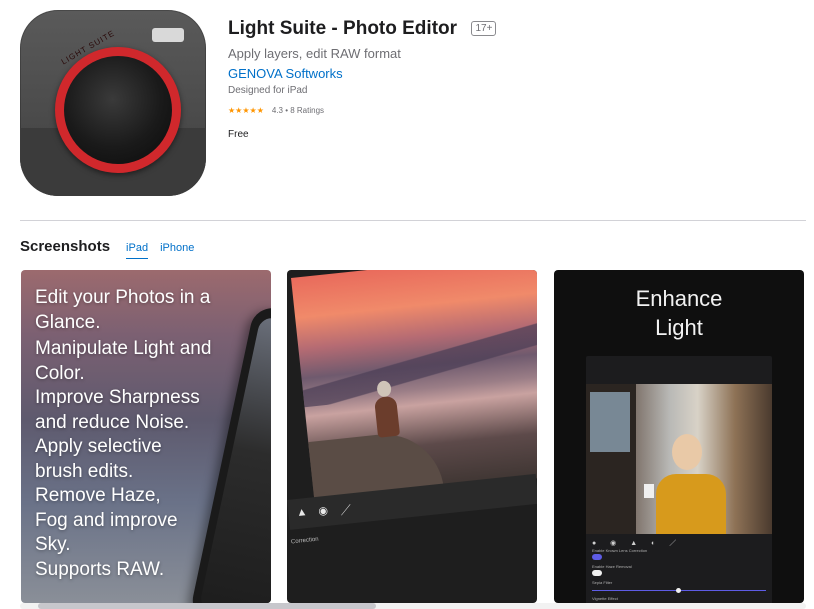 This screenshot has width=814, height=609. Describe the element at coordinates (678, 590) in the screenshot. I see `slider-knob` at that location.